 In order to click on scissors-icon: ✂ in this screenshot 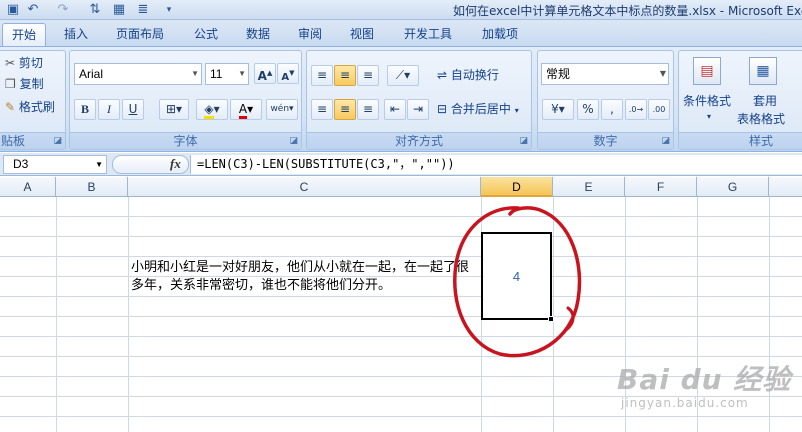, I will do `click(10, 63)`.